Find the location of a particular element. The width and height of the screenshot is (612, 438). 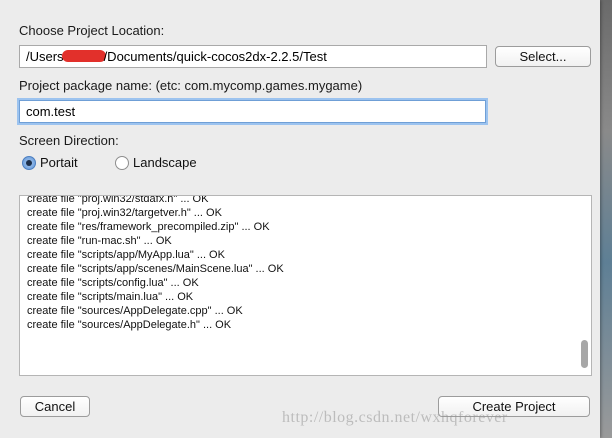

radio-portrait-label: Portait is located at coordinates (59, 162).